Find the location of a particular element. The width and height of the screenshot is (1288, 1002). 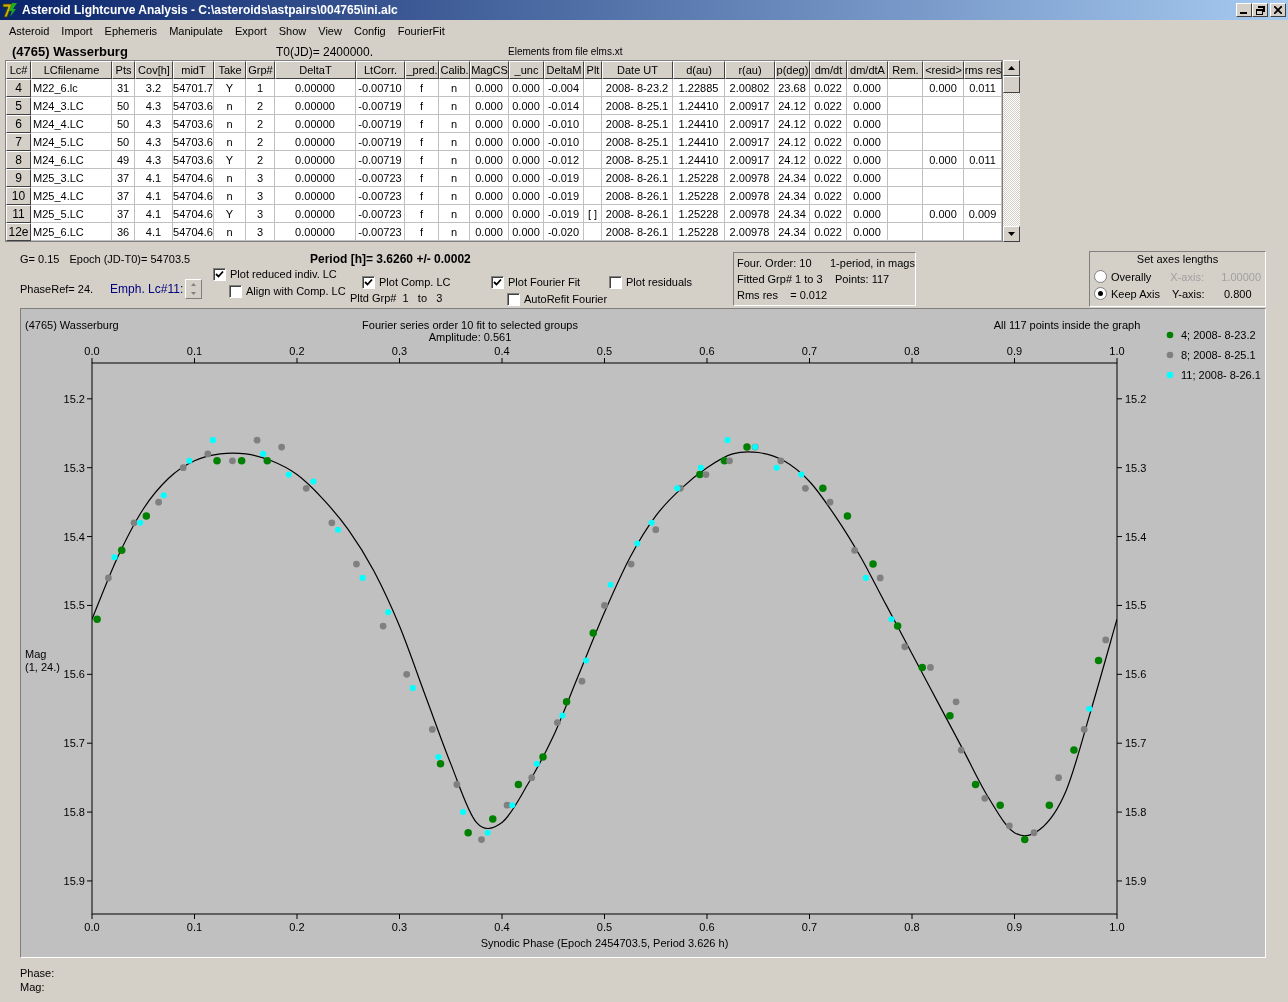

row-header-button: 6 is located at coordinates (18, 124).